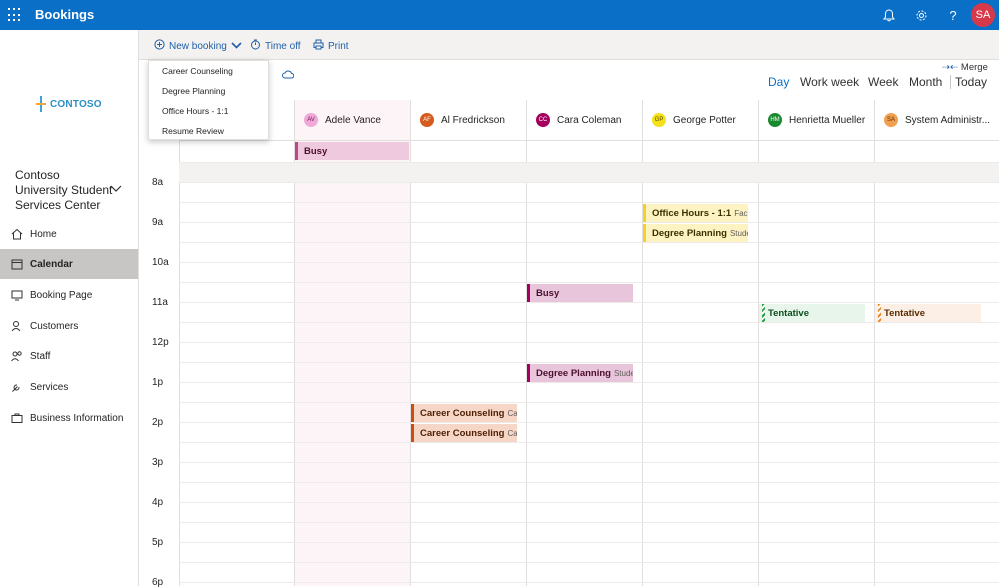  I want to click on sidebar-item-label: Home, so click(43, 234).